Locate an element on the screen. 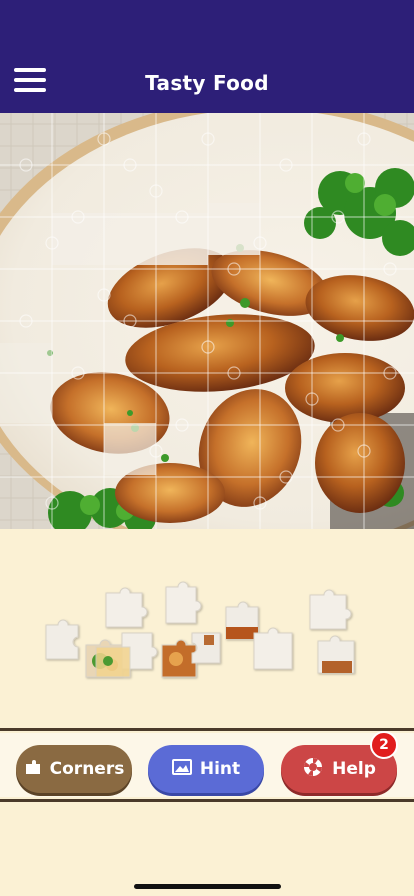 The image size is (414, 896). help-label: Help is located at coordinates (354, 769).